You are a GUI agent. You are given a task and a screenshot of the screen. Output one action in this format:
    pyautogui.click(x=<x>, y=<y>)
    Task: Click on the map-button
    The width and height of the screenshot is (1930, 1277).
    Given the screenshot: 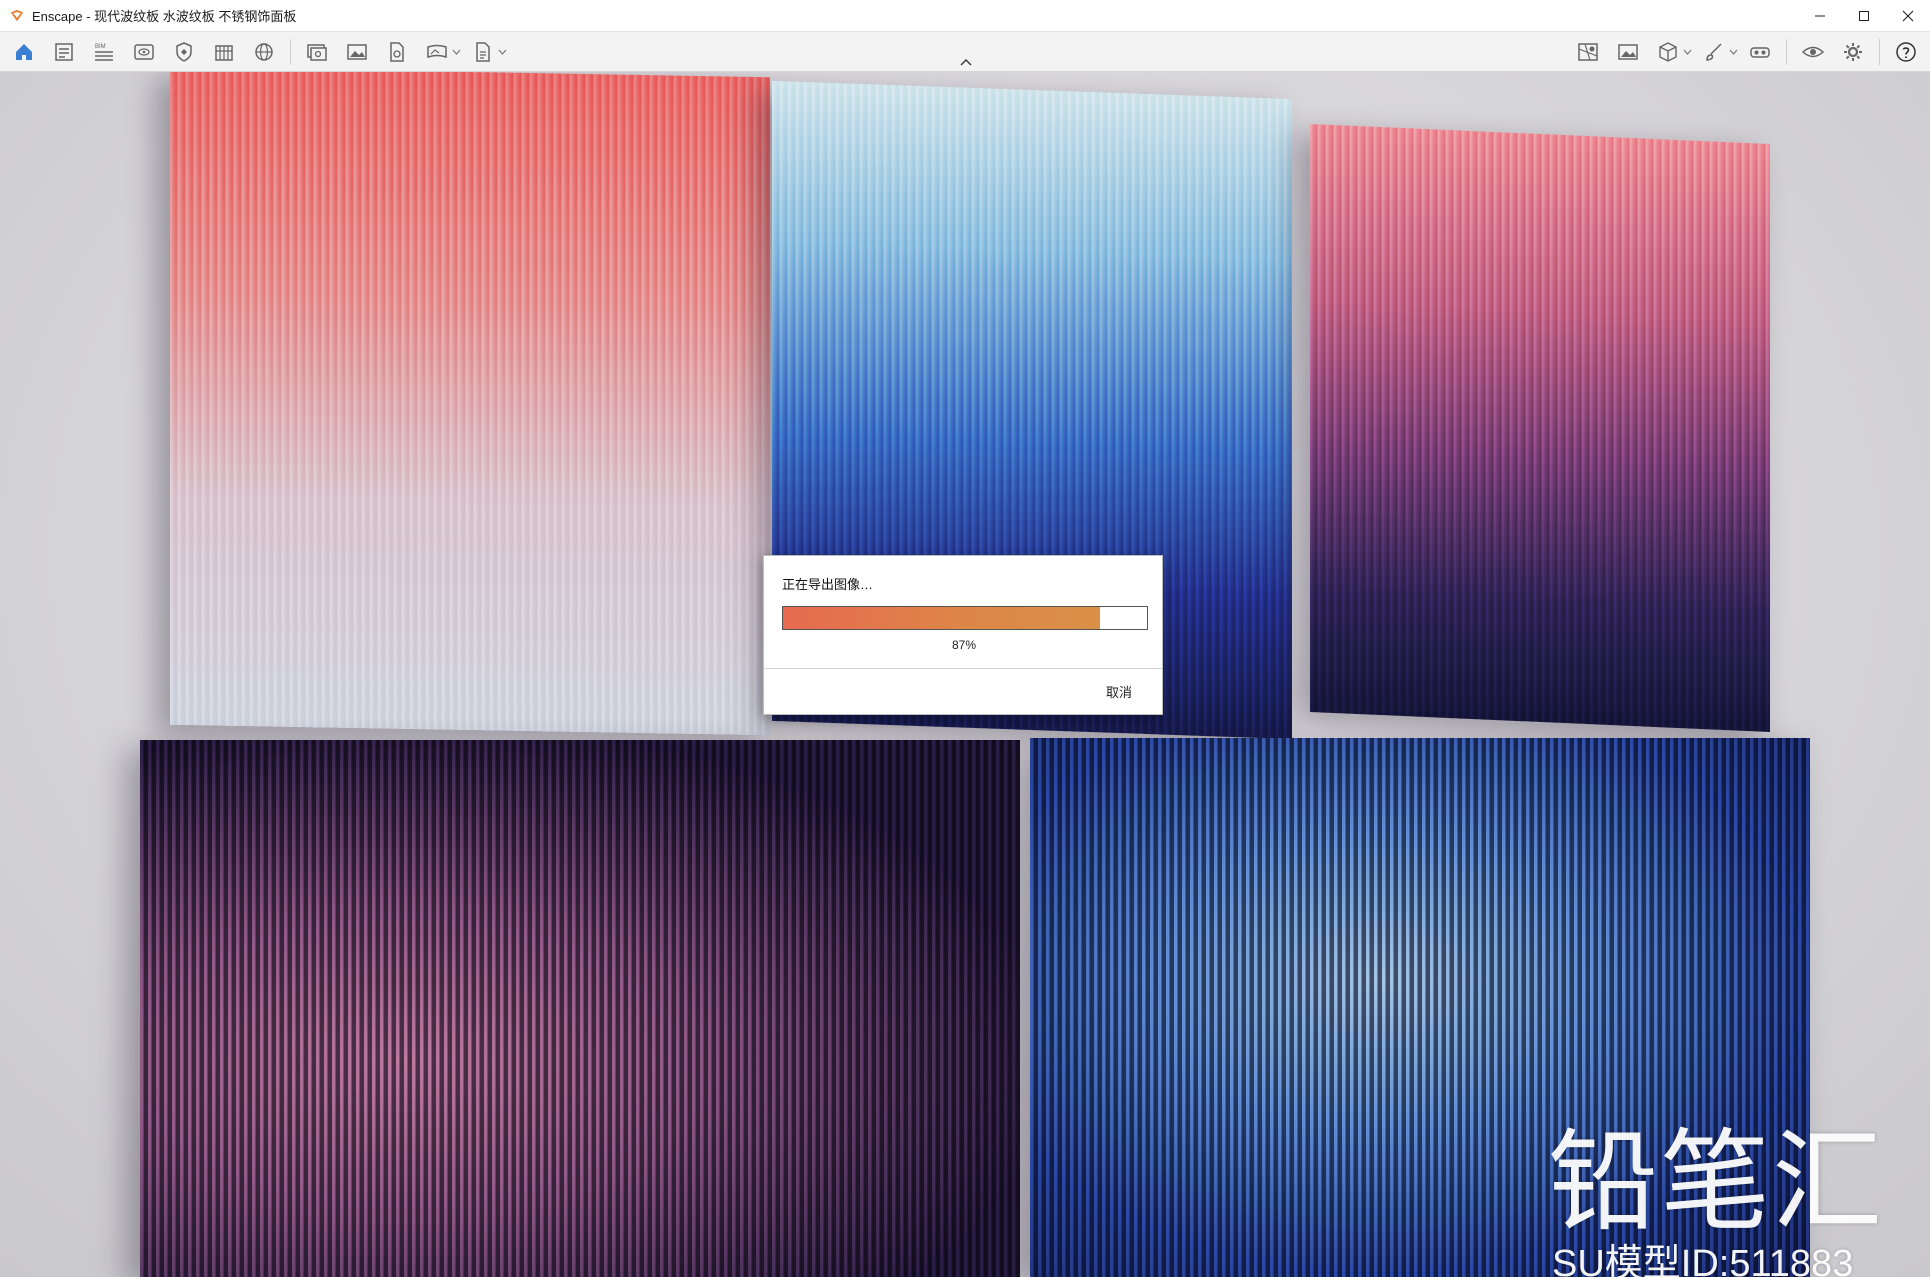 What is the action you would take?
    pyautogui.click(x=1588, y=52)
    